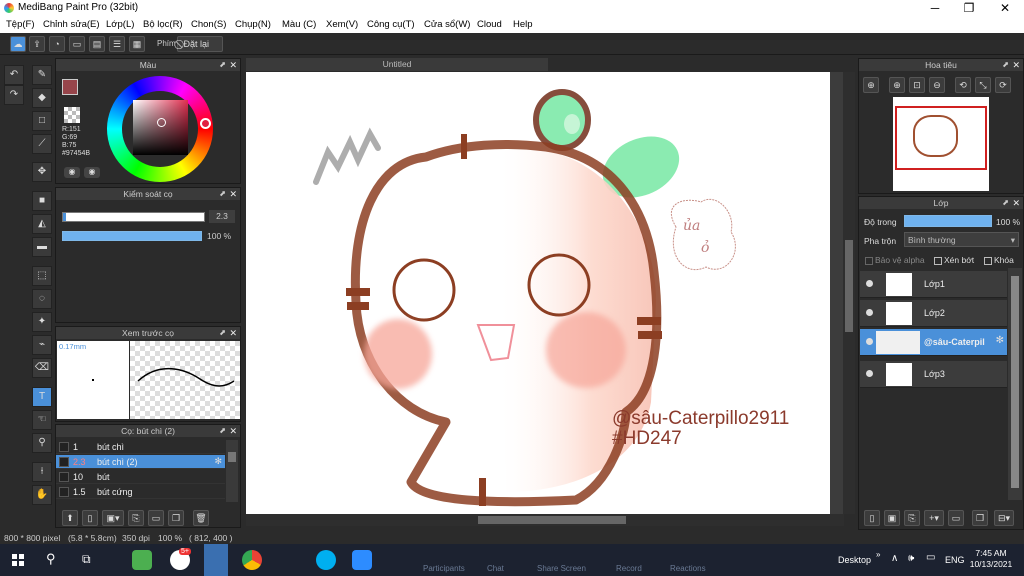 The image size is (1024, 576). Describe the element at coordinates (57, 44) in the screenshot. I see `comment-icon: ◔` at that location.